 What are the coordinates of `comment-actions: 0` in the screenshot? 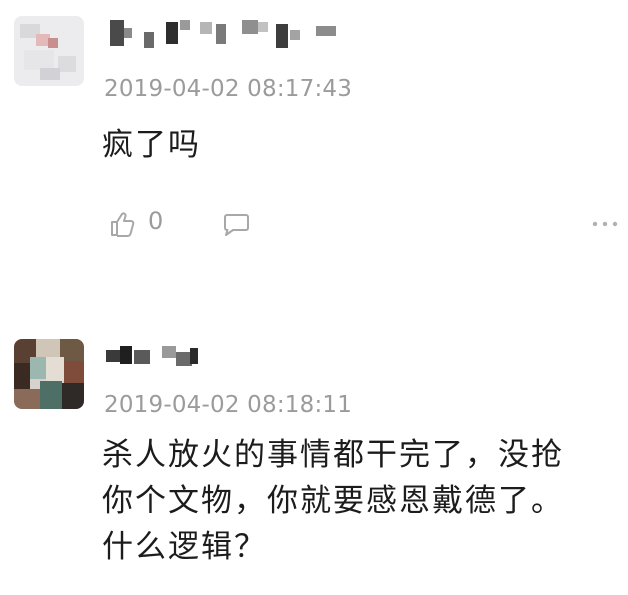 It's located at (363, 224).